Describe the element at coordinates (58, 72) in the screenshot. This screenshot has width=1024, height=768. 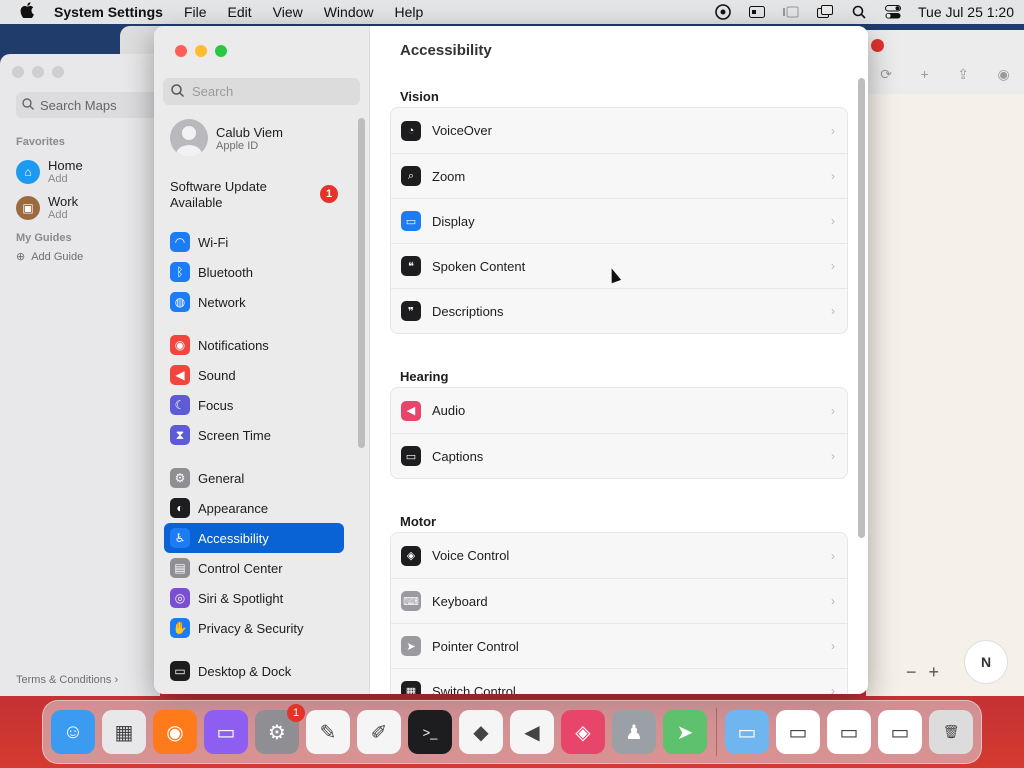
I see `maps-zoom-button` at that location.